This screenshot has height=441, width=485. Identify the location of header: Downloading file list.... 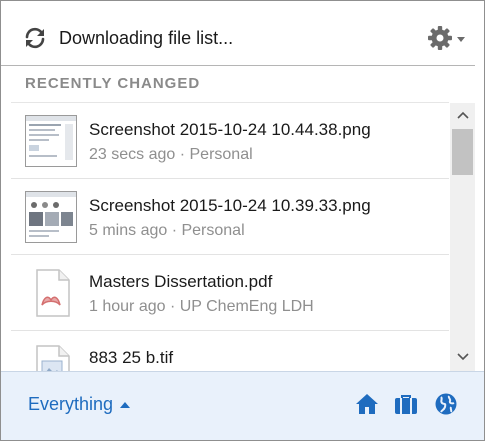
(242, 33).